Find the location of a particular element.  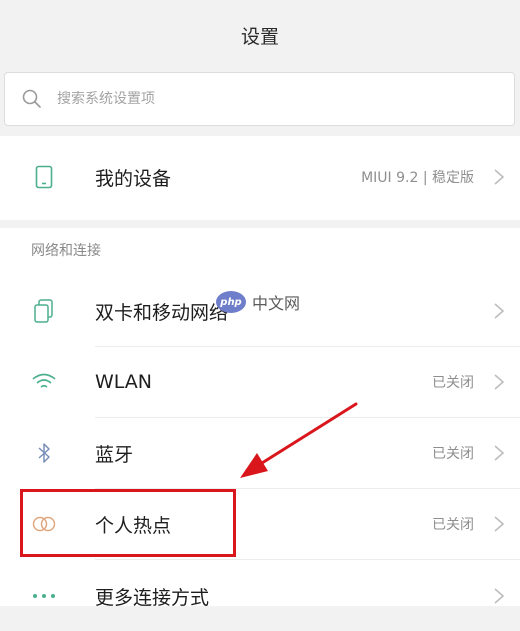

annotation-arrow is located at coordinates (299, 440).